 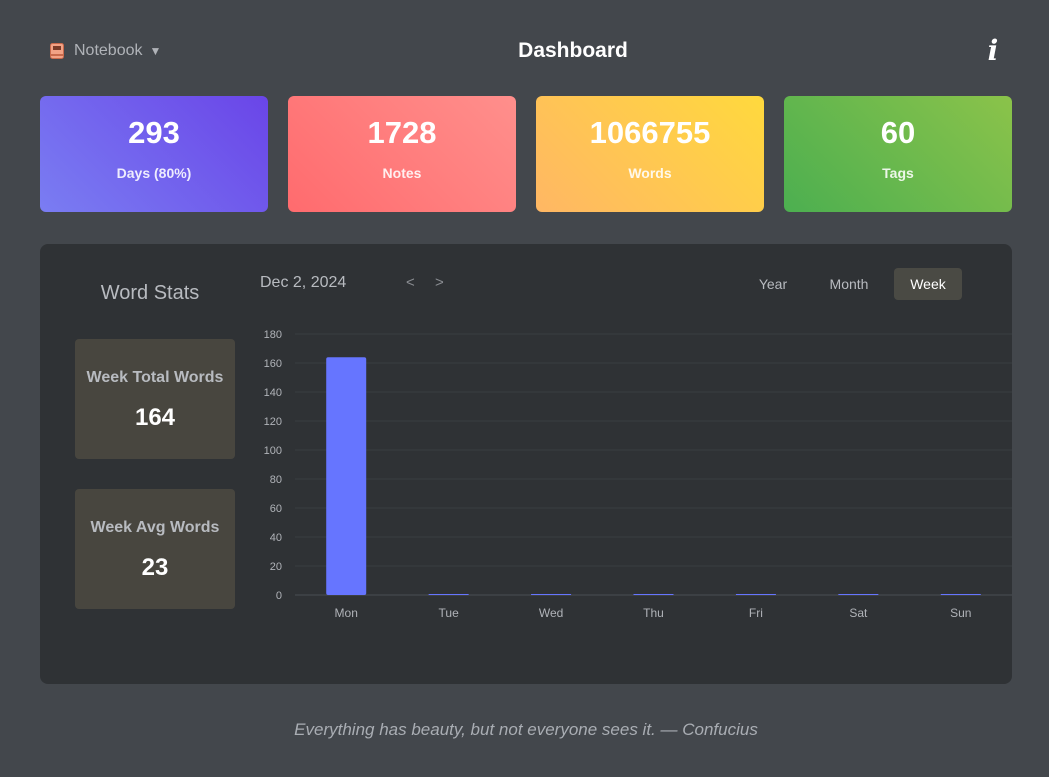 What do you see at coordinates (573, 50) in the screenshot?
I see `page-title: Dashboard` at bounding box center [573, 50].